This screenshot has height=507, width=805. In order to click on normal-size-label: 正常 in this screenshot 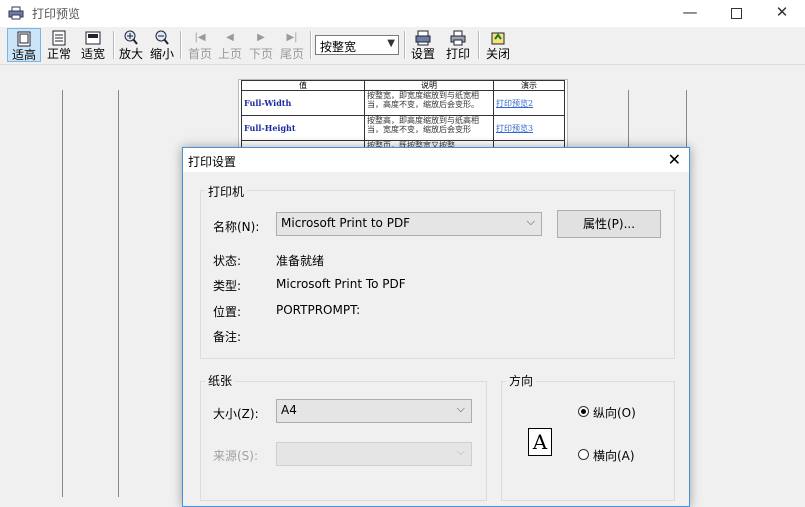, I will do `click(58, 54)`.